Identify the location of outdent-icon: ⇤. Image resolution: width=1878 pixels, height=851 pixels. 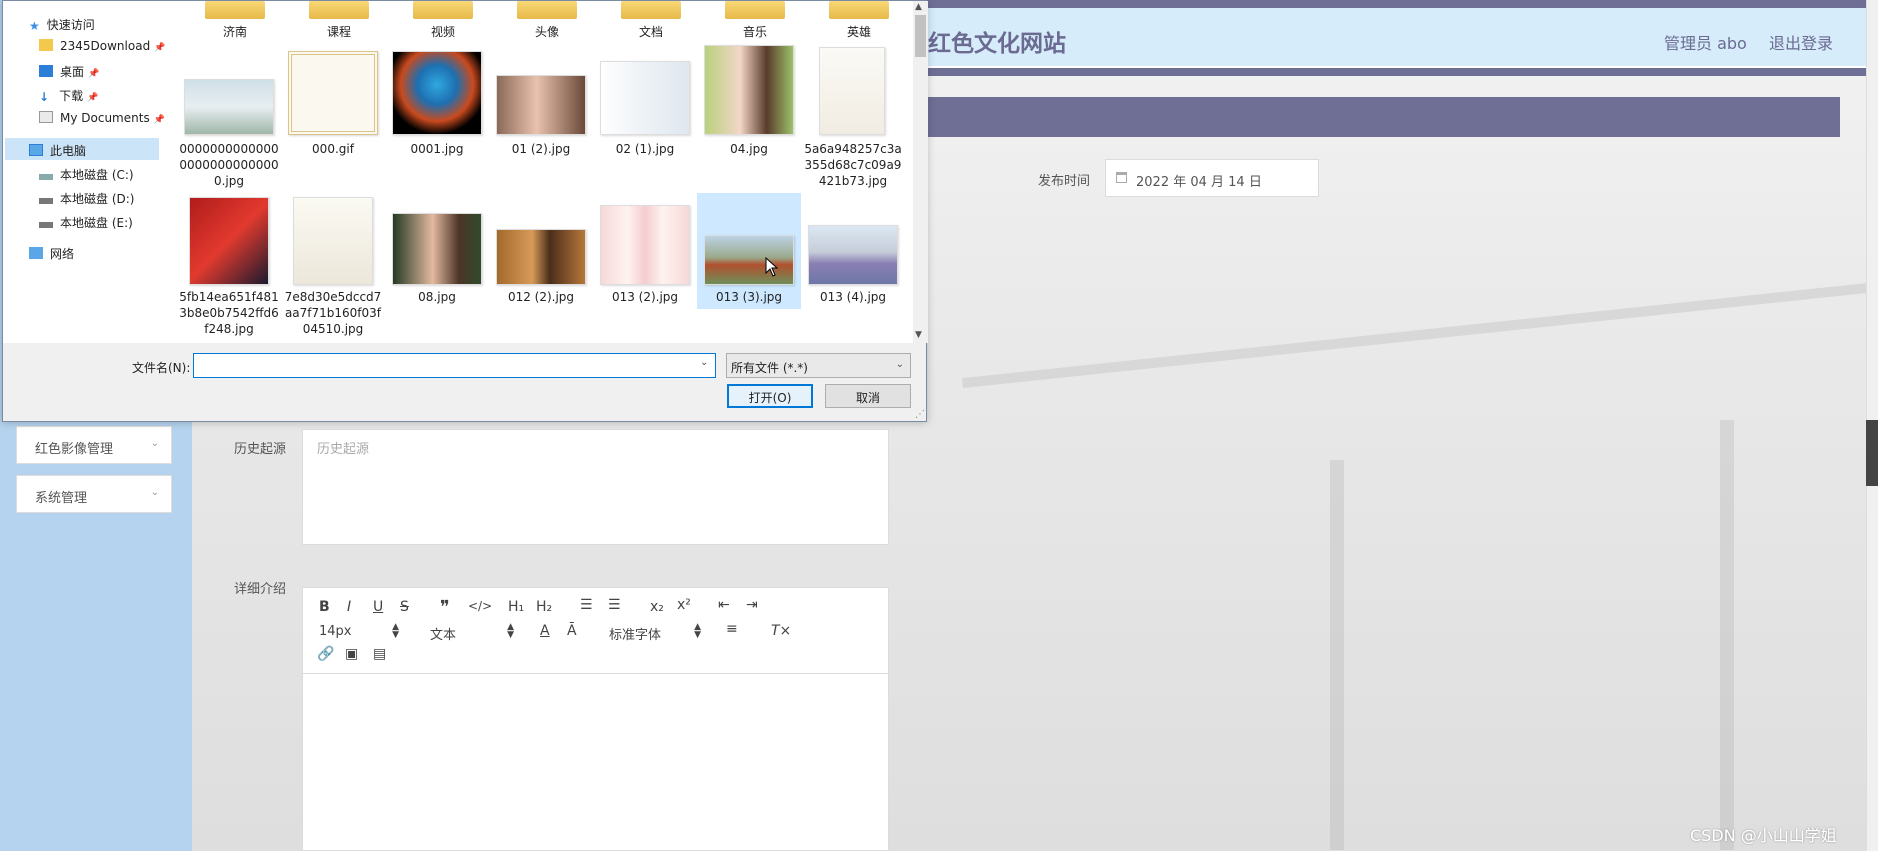
(724, 605).